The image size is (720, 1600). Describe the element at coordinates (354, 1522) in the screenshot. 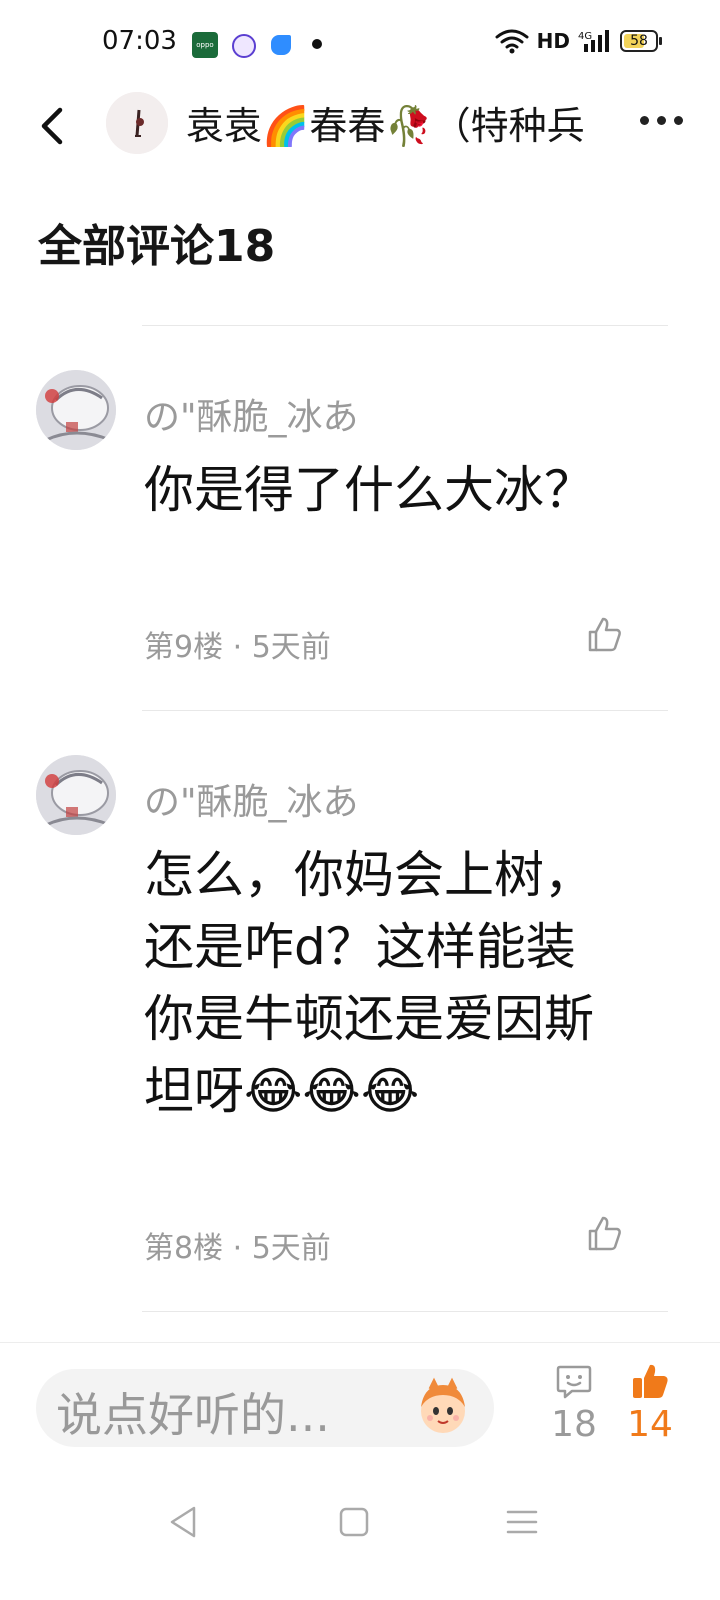

I see `nav-home-icon` at that location.